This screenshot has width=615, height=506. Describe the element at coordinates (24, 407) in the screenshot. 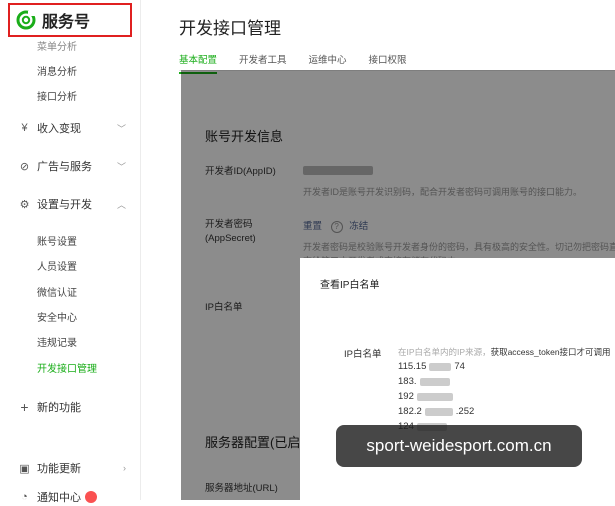

I see `plus-icon: +` at that location.